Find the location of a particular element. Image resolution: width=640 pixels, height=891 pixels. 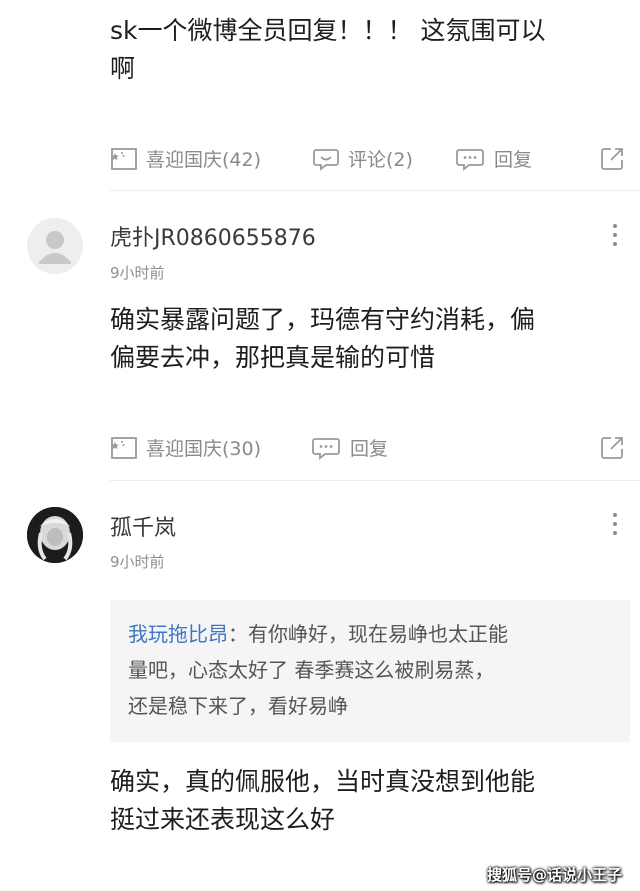

comment-button: 评论(2) is located at coordinates (362, 158).